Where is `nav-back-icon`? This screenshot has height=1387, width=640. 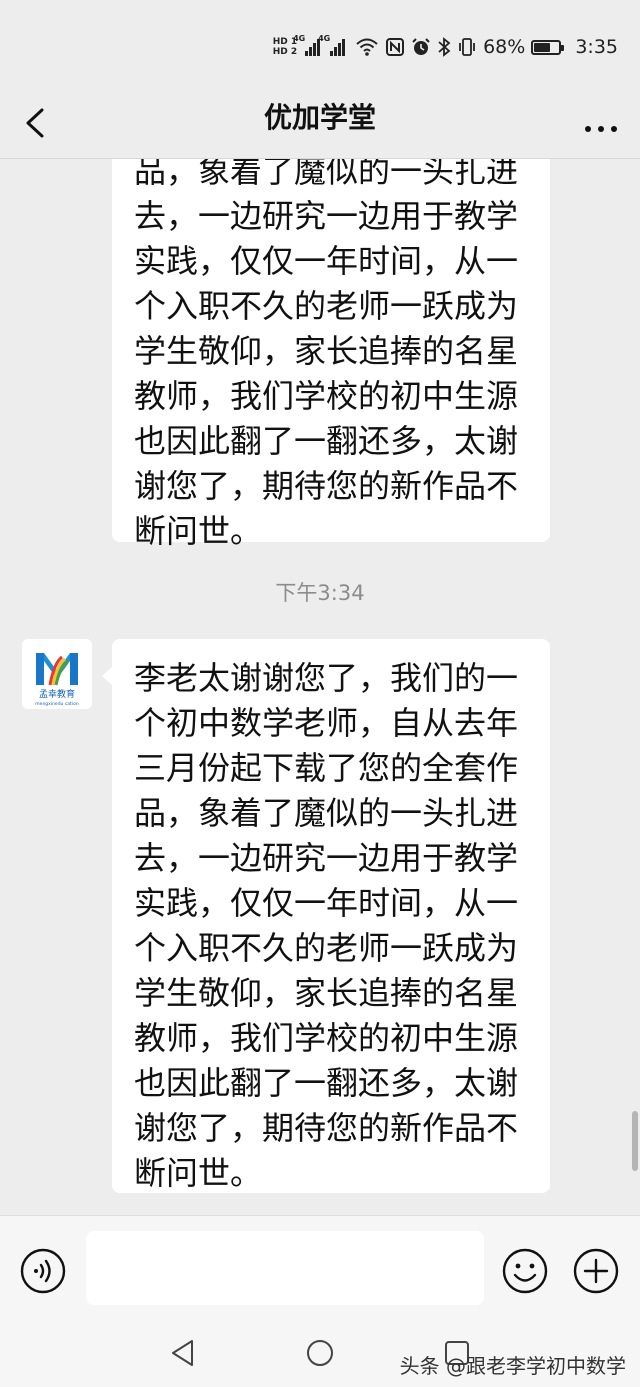 nav-back-icon is located at coordinates (183, 1353).